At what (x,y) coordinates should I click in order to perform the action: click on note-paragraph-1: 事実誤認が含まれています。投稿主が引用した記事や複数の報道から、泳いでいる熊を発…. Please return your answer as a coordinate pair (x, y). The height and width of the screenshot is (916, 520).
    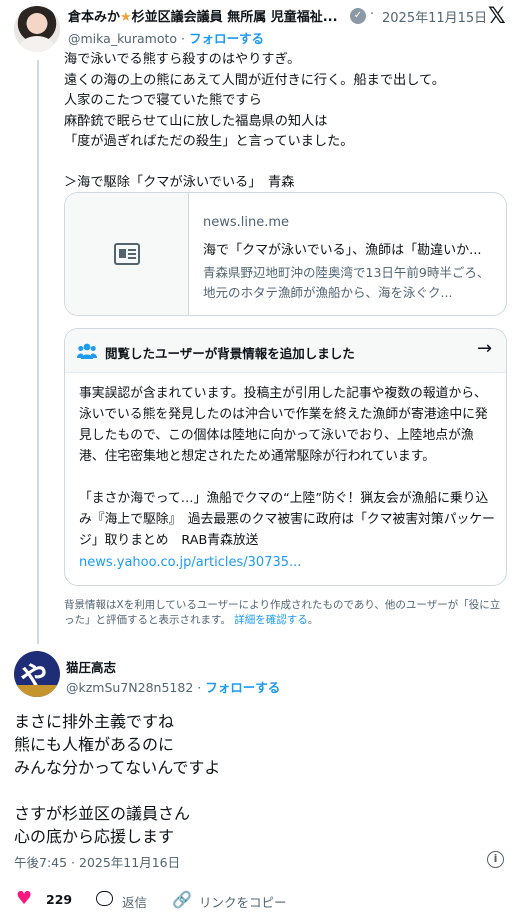
    Looking at the image, I should click on (283, 425).